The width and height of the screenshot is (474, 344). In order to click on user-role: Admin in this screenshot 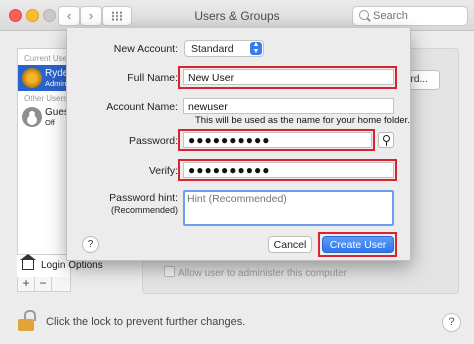, I will do `click(56, 83)`.